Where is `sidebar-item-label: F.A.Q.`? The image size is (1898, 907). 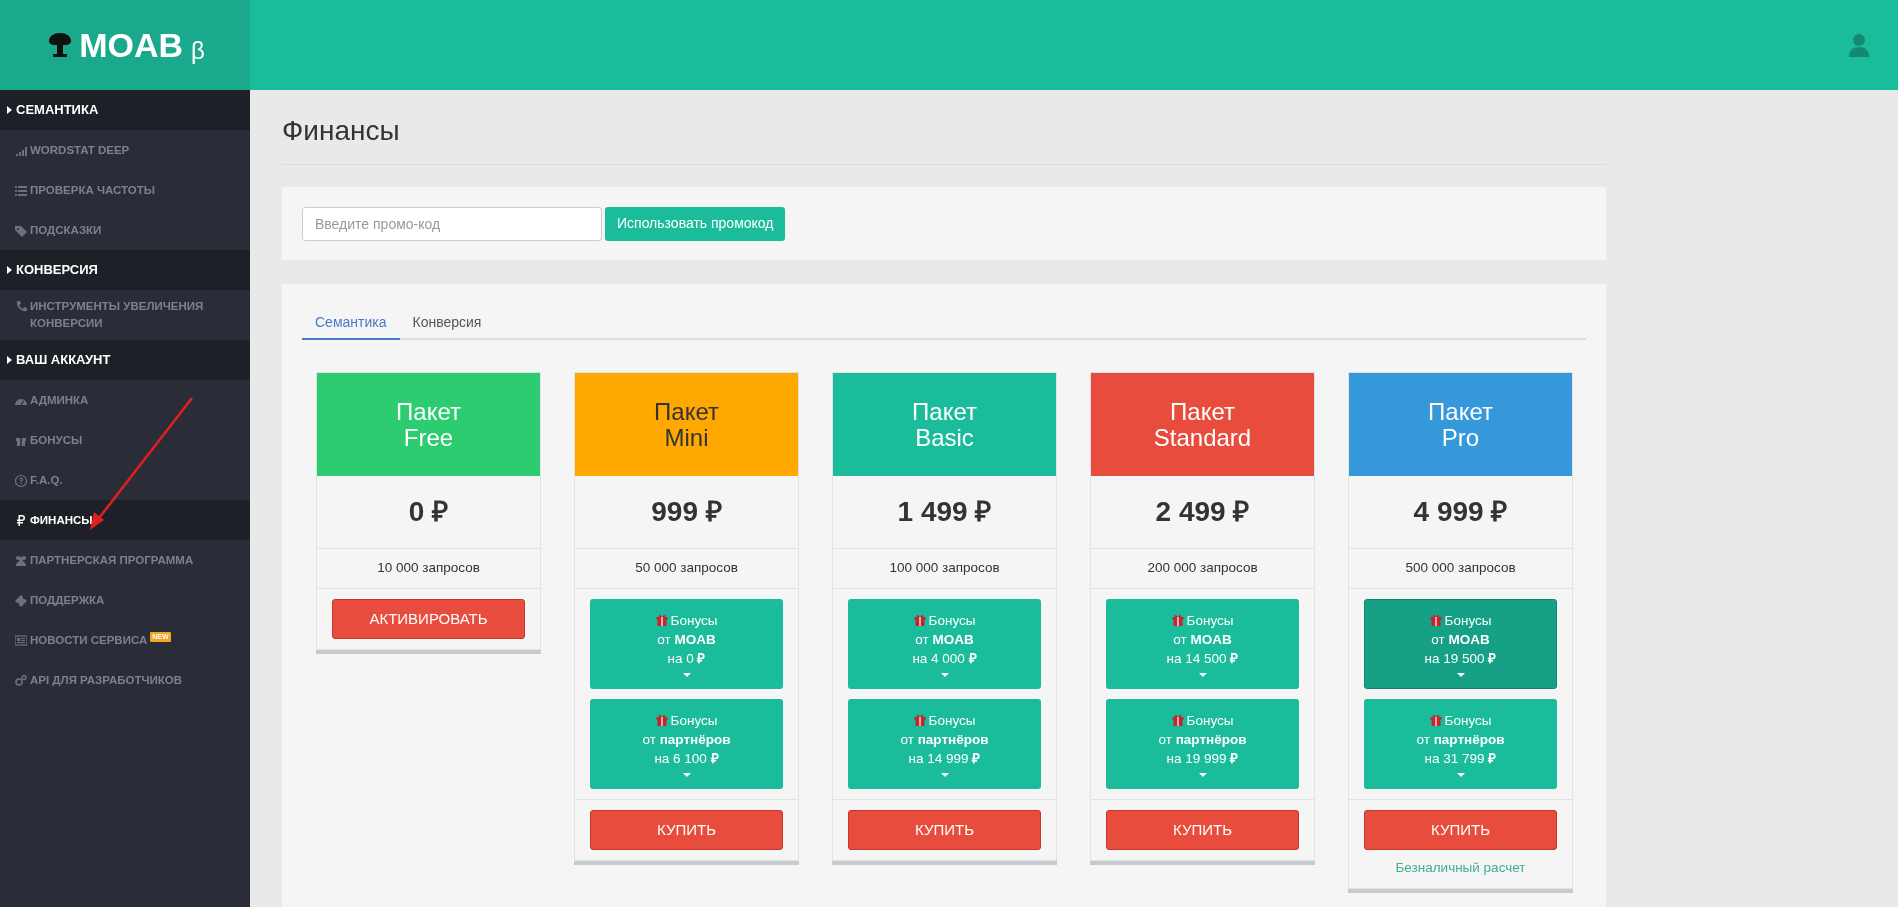
sidebar-item-label: F.A.Q. is located at coordinates (46, 480).